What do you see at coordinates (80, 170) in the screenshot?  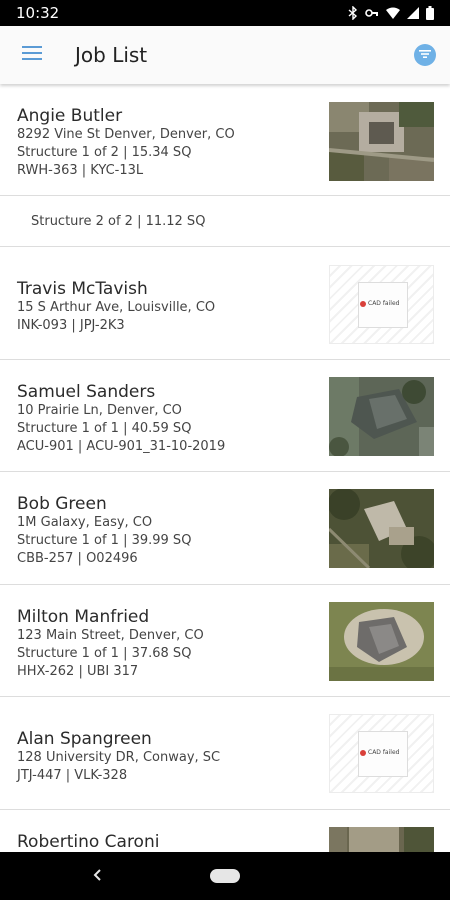 I see `job-ids: RWH-363 | KYC-13L` at bounding box center [80, 170].